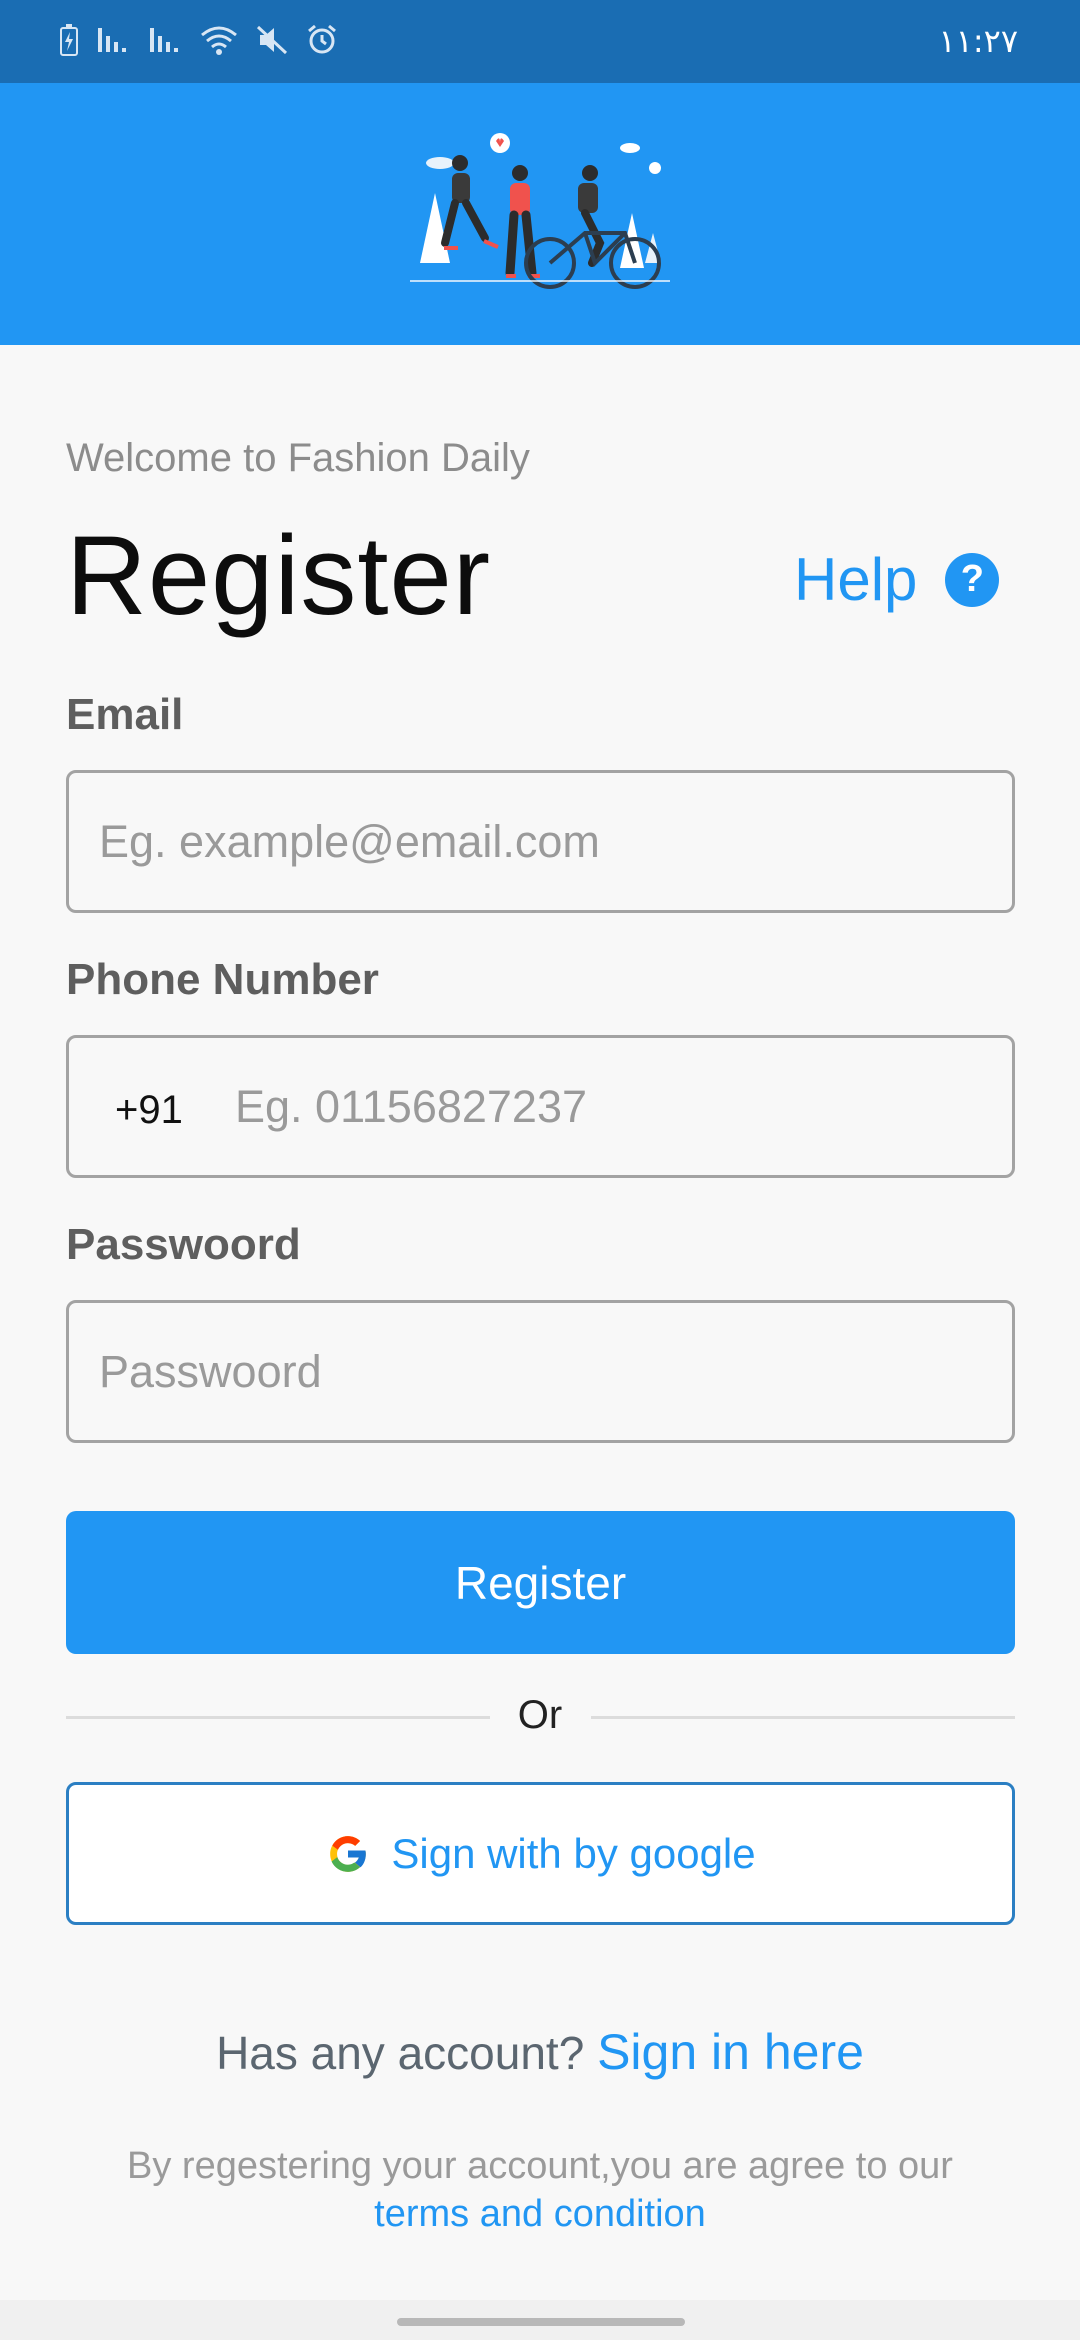 This screenshot has width=1080, height=2340. I want to click on terms-link: terms and condition, so click(540, 2214).